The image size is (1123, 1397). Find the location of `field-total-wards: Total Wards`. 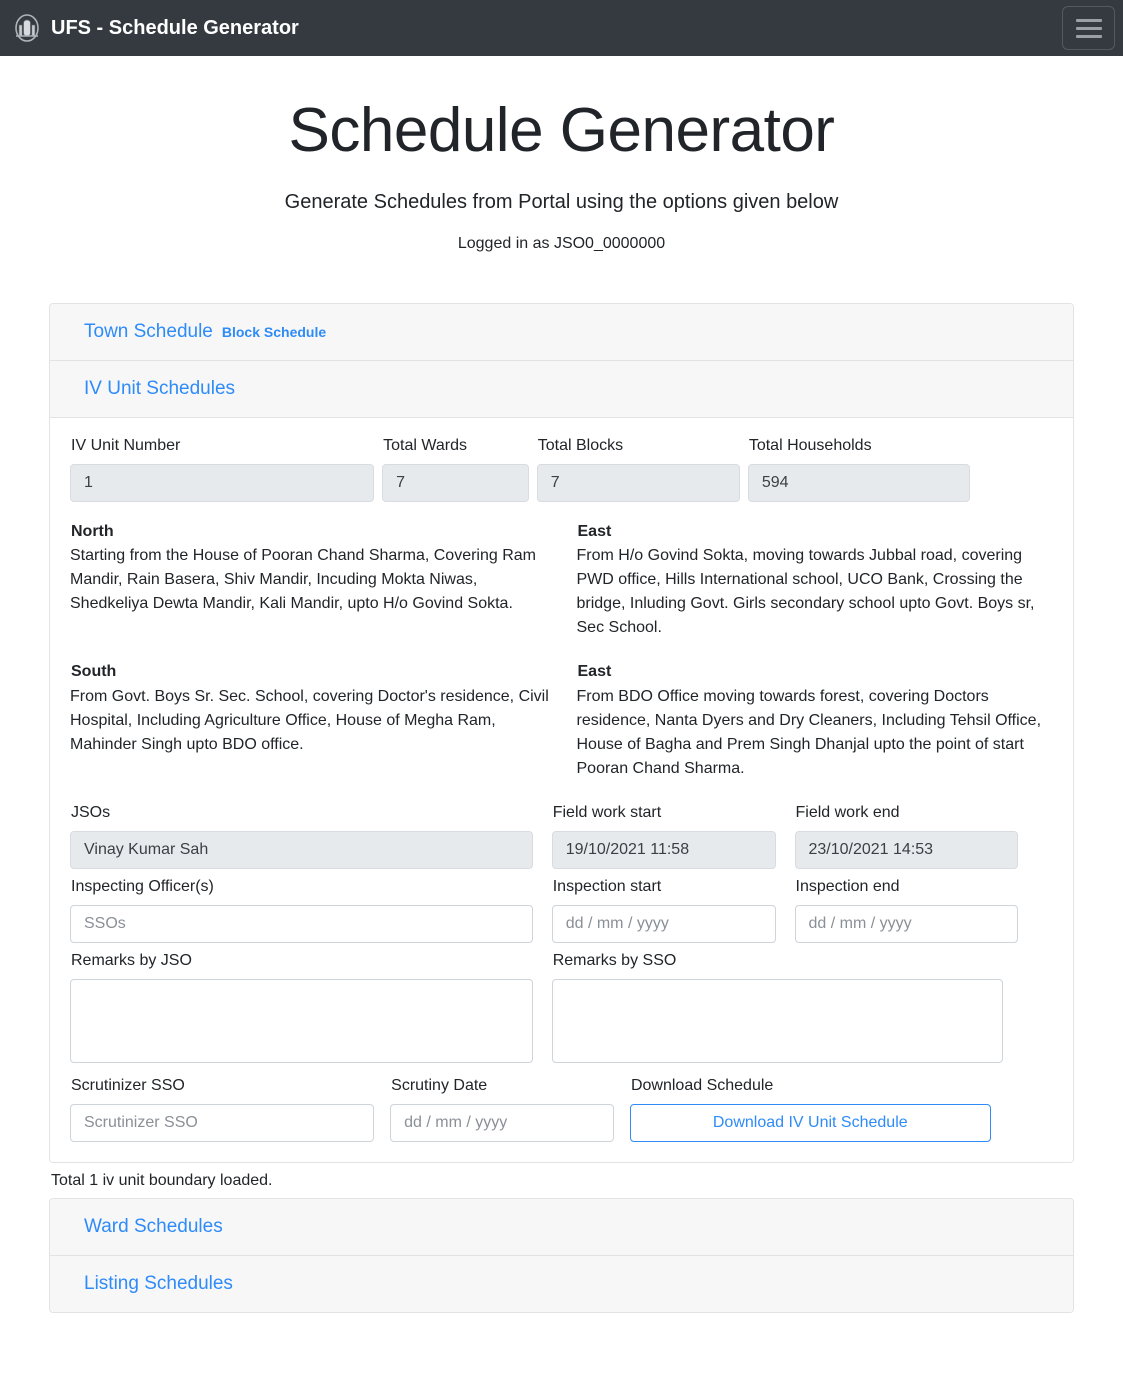

field-total-wards: Total Wards is located at coordinates (455, 469).